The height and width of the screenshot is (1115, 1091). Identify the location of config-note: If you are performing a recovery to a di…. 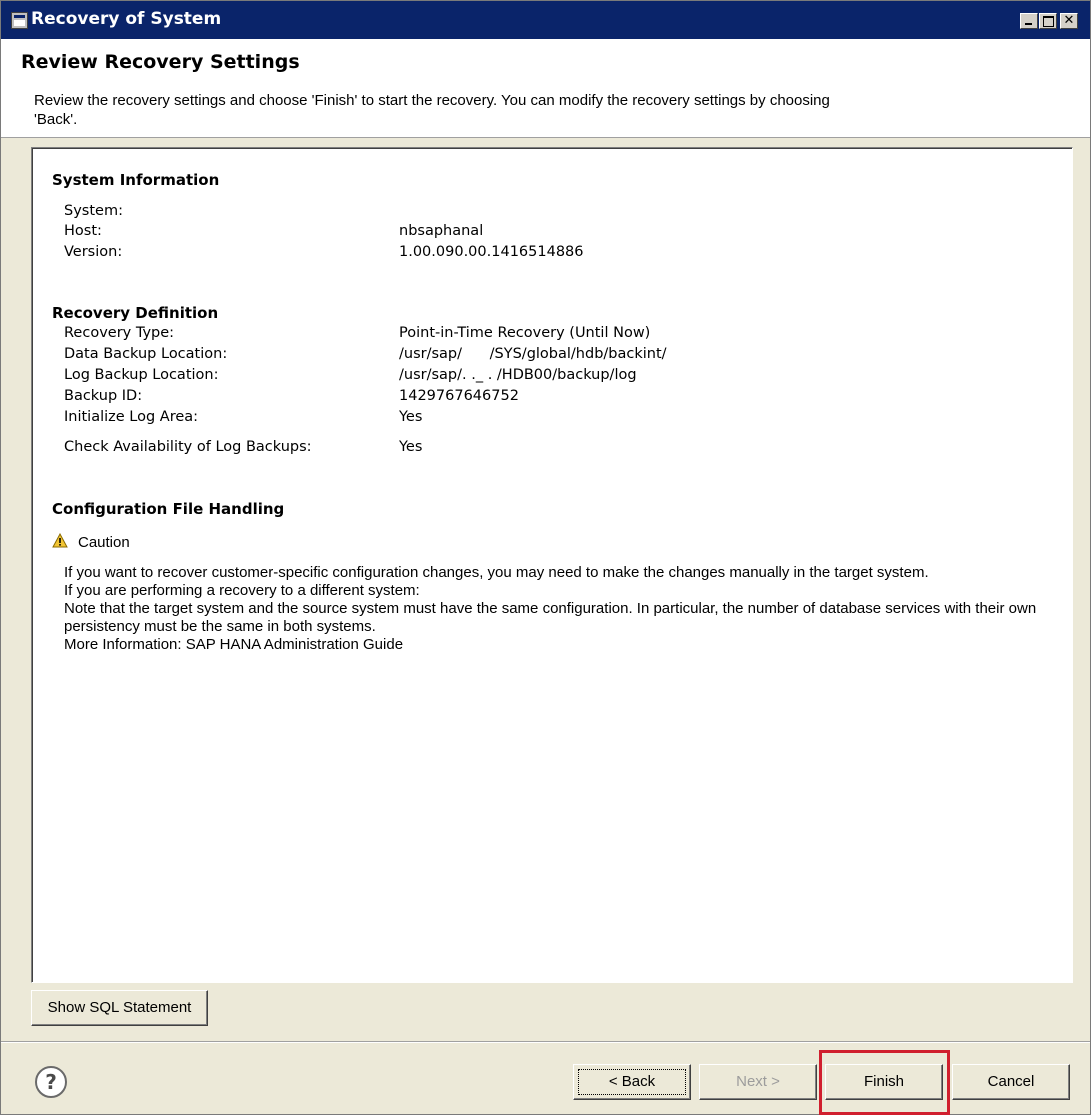
(242, 590).